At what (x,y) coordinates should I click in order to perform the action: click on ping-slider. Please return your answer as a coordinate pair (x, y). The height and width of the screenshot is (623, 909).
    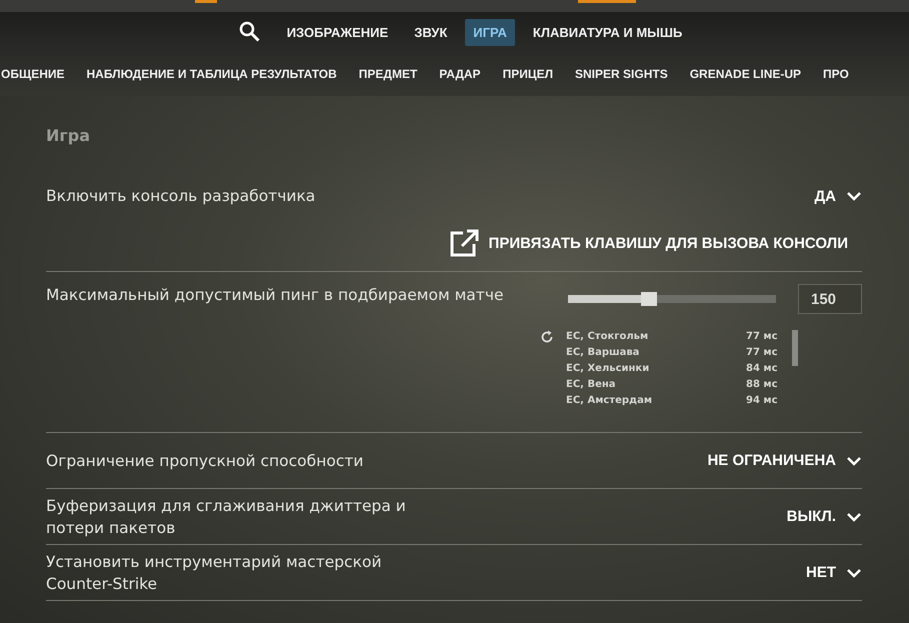
    Looking at the image, I should click on (672, 299).